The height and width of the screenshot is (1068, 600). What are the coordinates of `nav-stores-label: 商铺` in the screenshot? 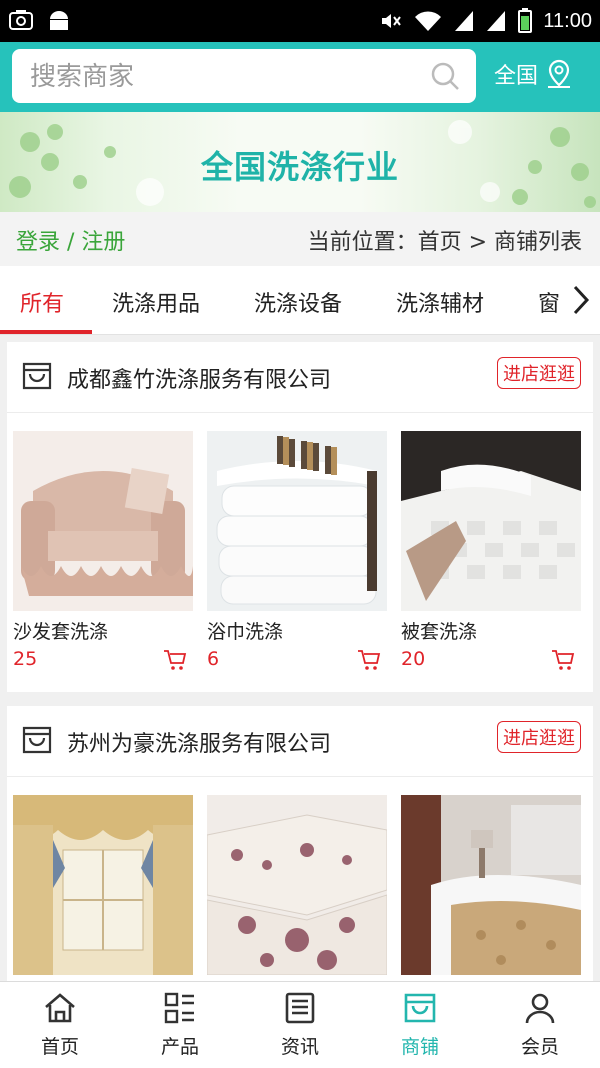 It's located at (419, 1047).